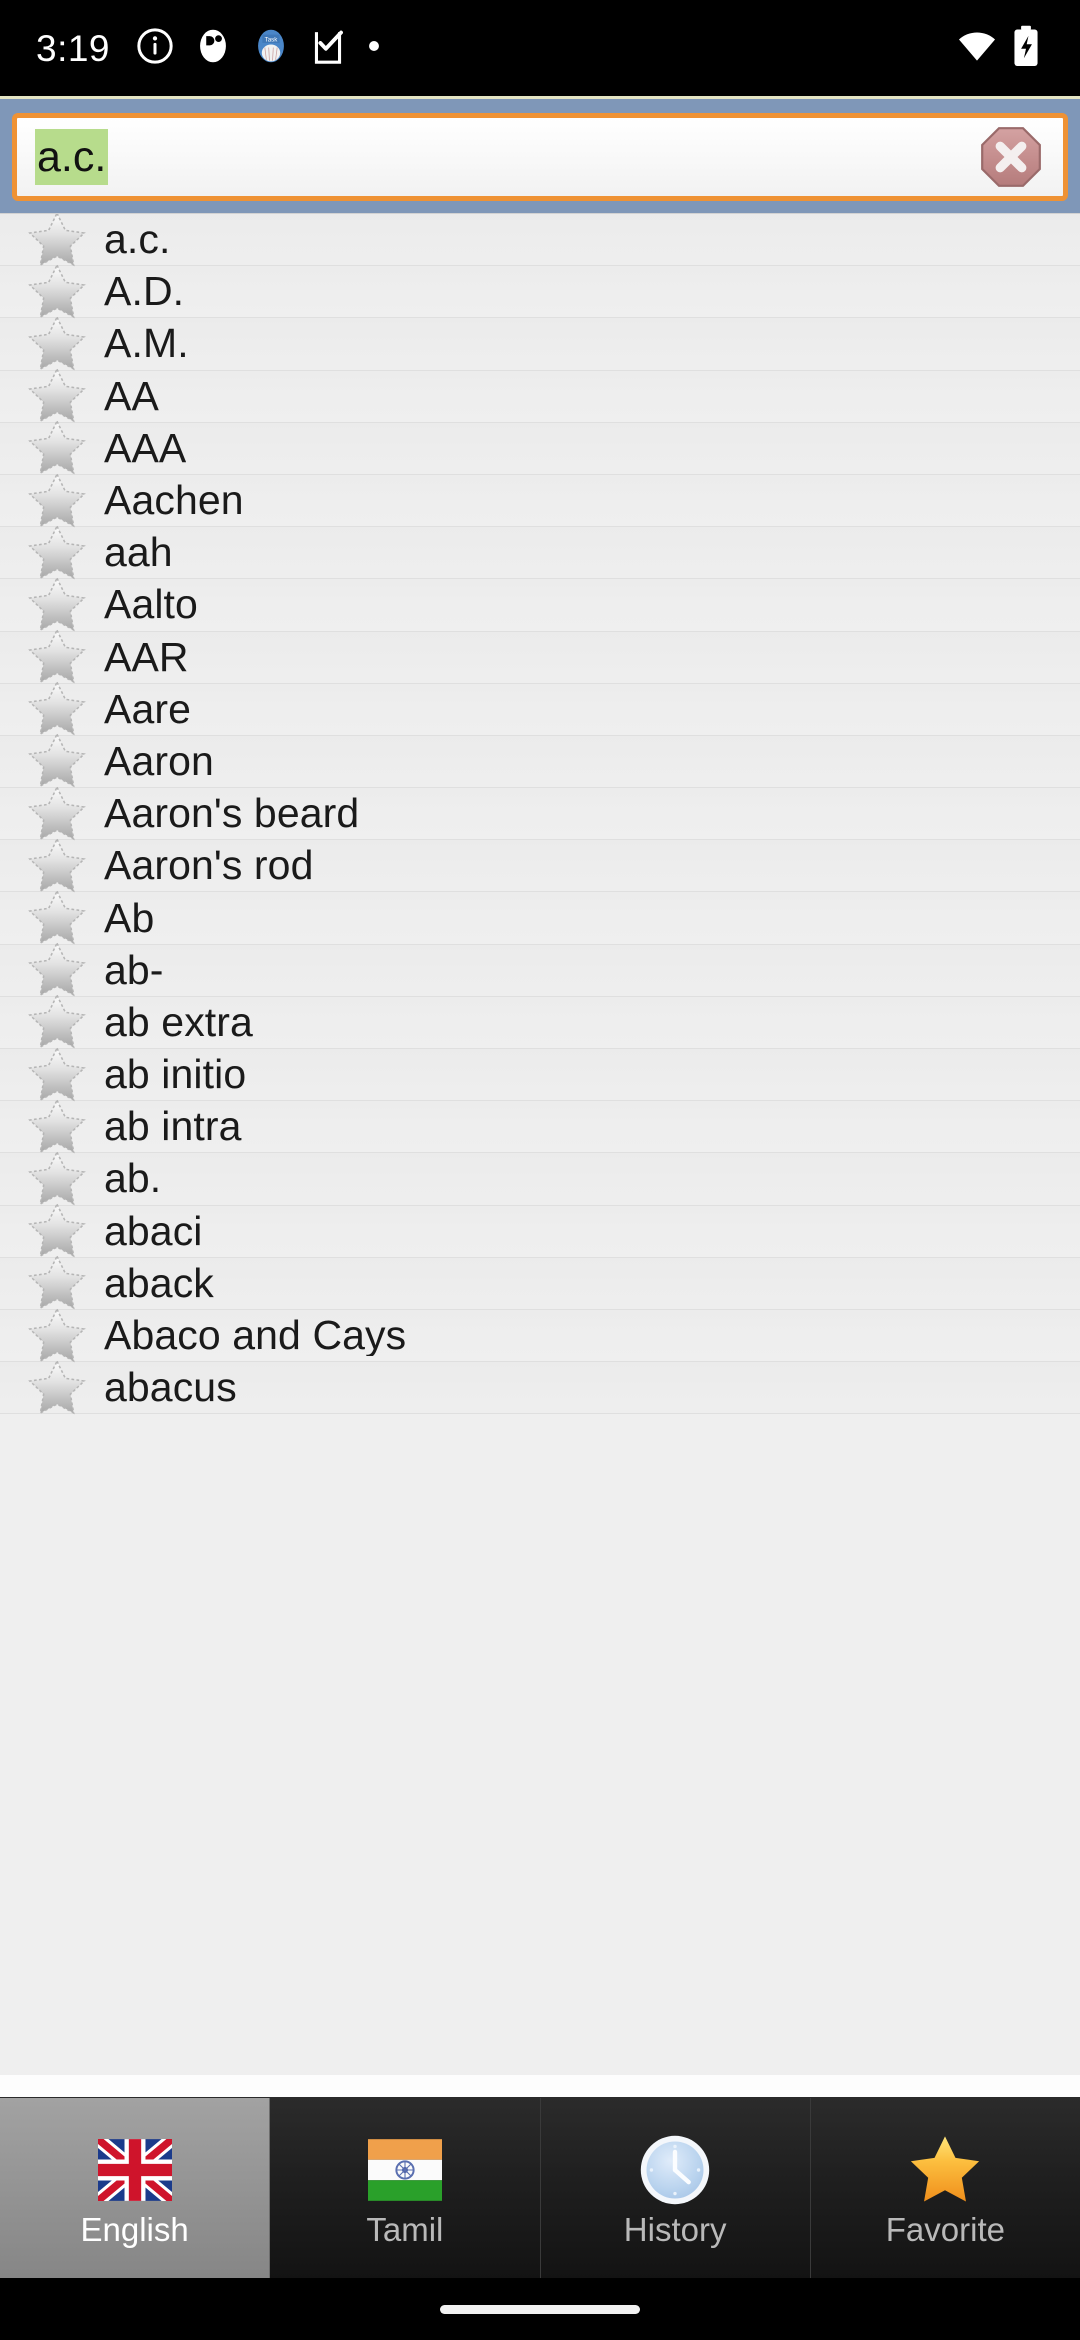  Describe the element at coordinates (540, 604) in the screenshot. I see `word-list-item: Aalto` at that location.